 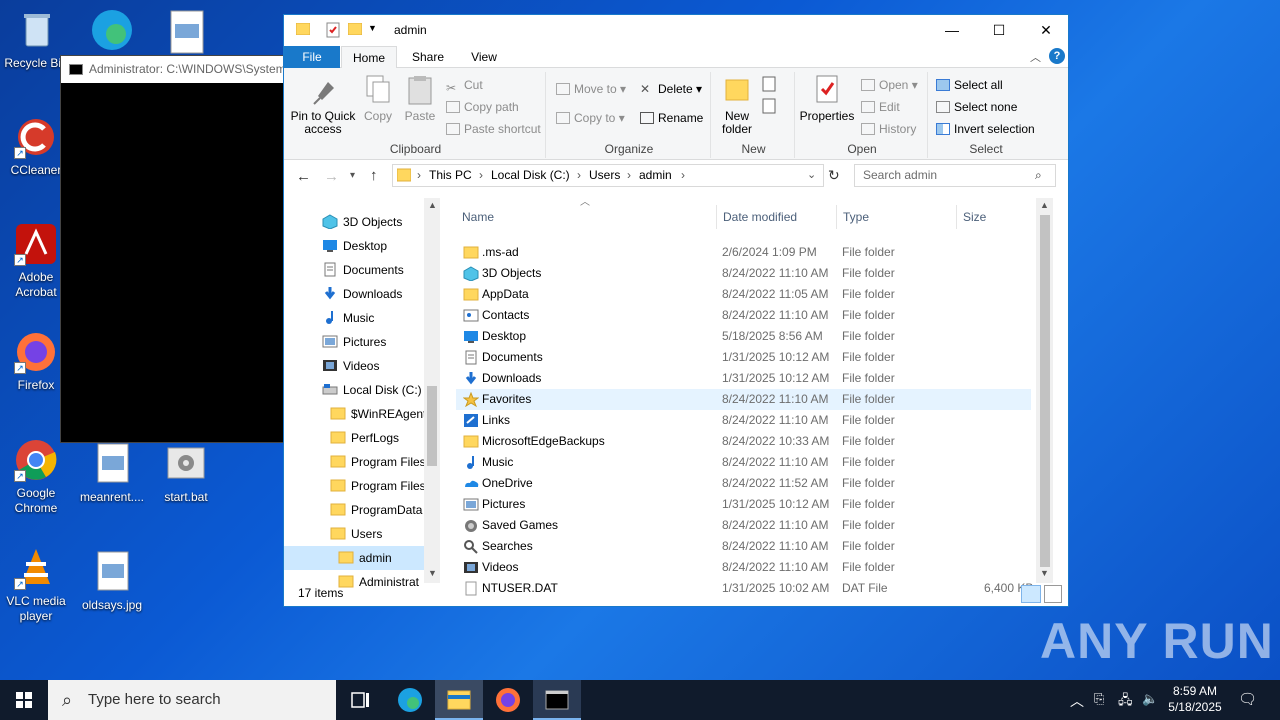 What do you see at coordinates (37, 477) in the screenshot?
I see `desktop-icon-chrome: ↗ Google Chrome` at bounding box center [37, 477].